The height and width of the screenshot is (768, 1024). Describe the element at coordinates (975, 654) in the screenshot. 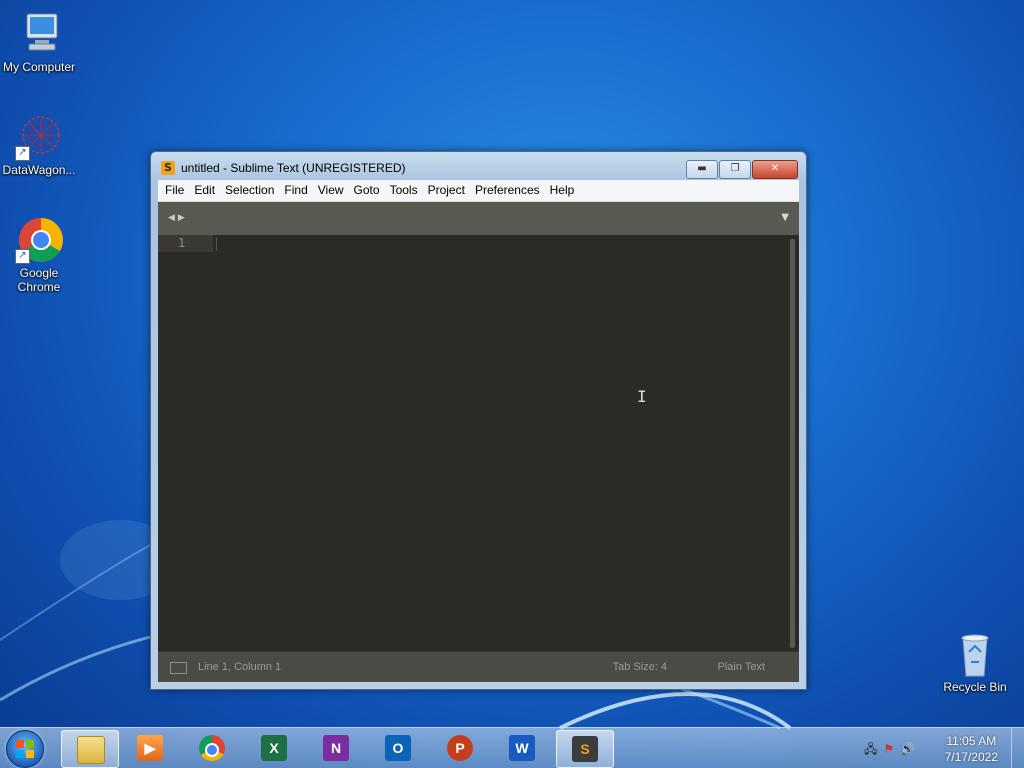

I see `recycle-bin-icon` at that location.